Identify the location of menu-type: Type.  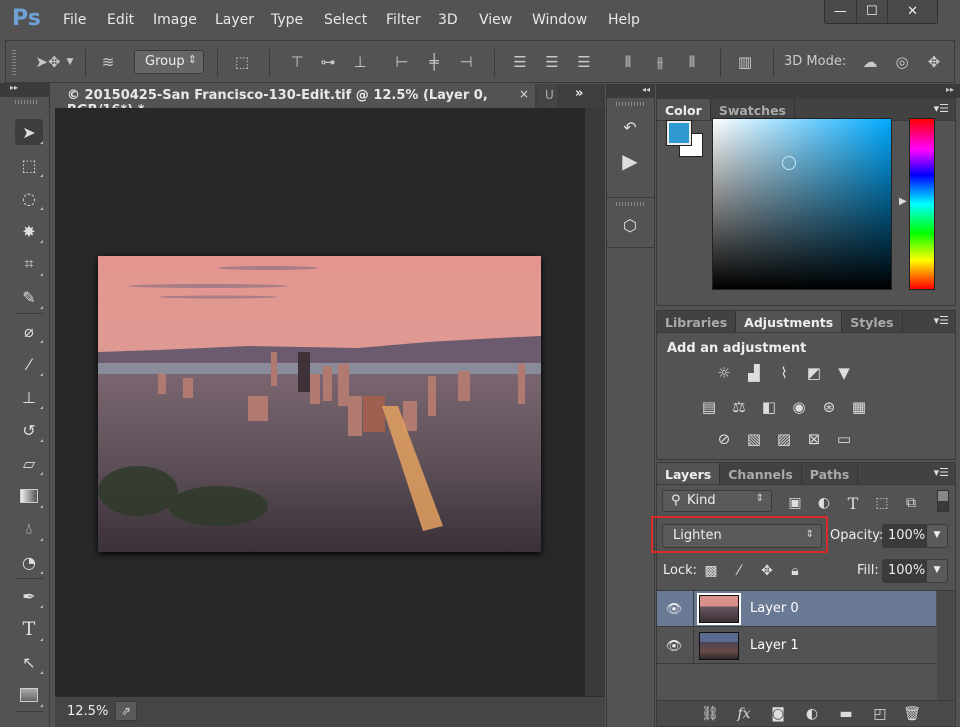
(287, 20).